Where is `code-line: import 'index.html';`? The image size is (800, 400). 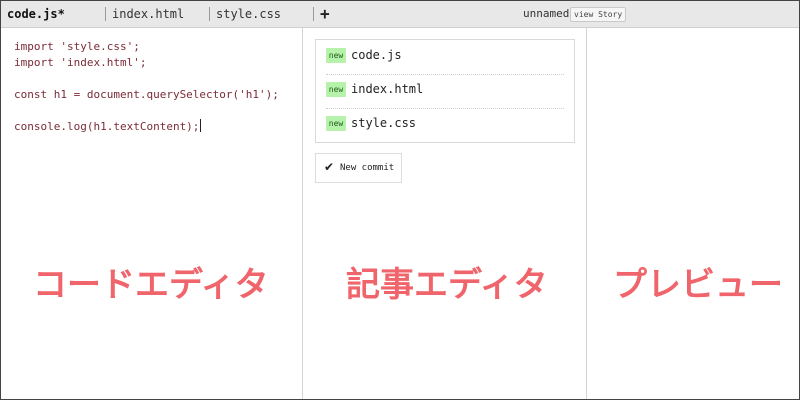
code-line: import 'index.html'; is located at coordinates (80, 63).